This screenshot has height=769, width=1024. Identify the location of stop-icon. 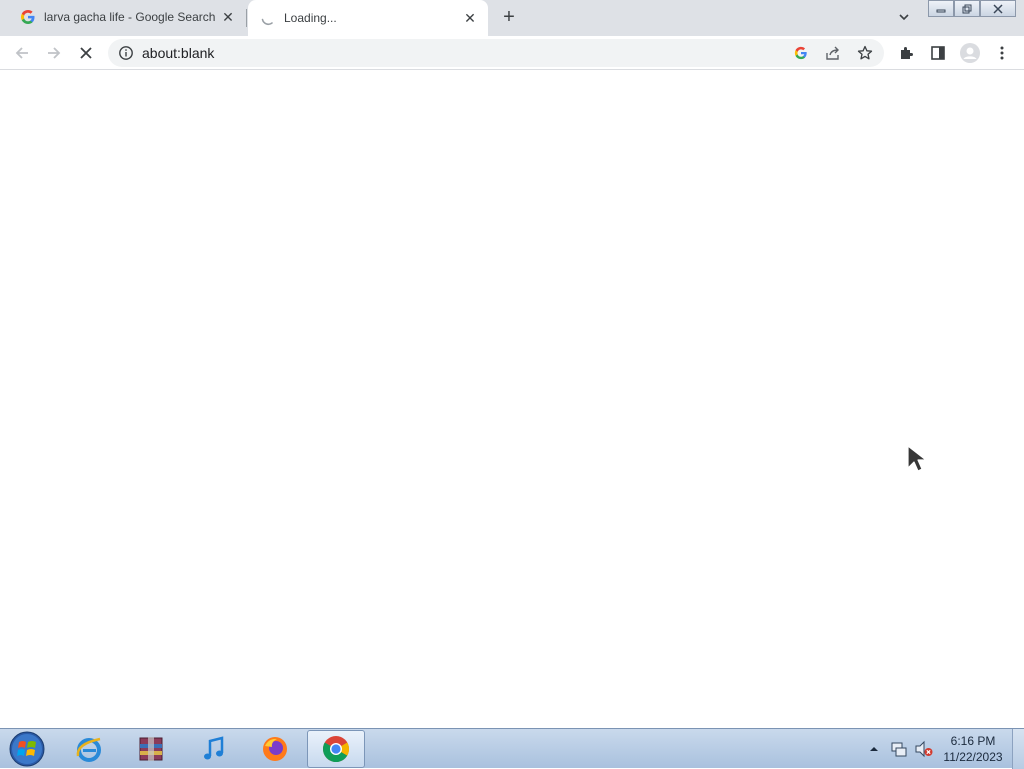
(86, 53).